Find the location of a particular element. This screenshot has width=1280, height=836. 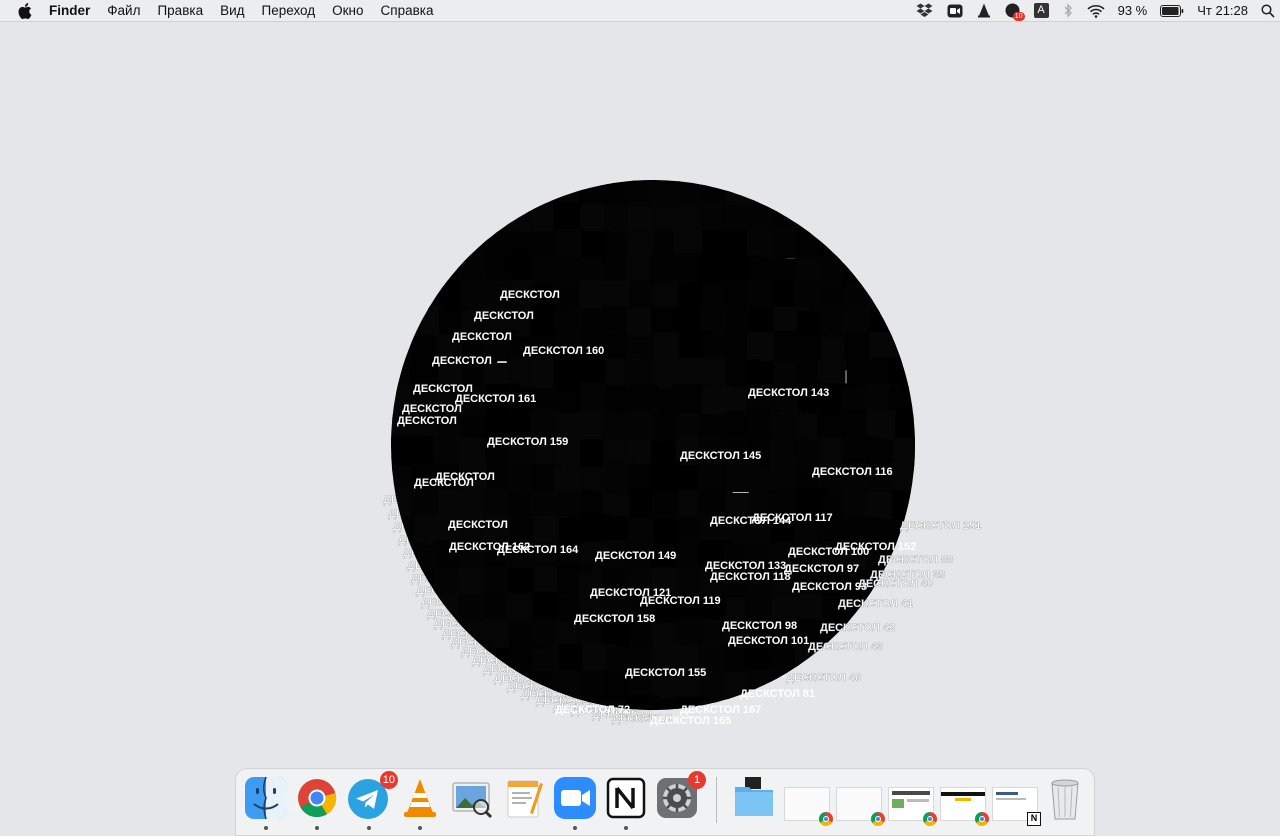

desktop-item-label: ДЕСКСТОЛ 160 is located at coordinates (563, 351).